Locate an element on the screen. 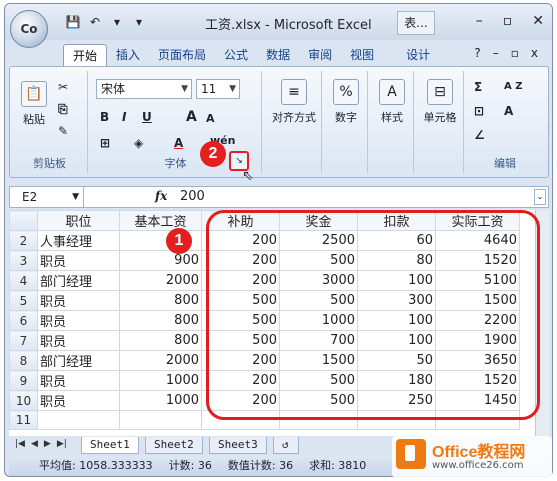 The height and width of the screenshot is (481, 557). help-icon: ? is located at coordinates (477, 53).